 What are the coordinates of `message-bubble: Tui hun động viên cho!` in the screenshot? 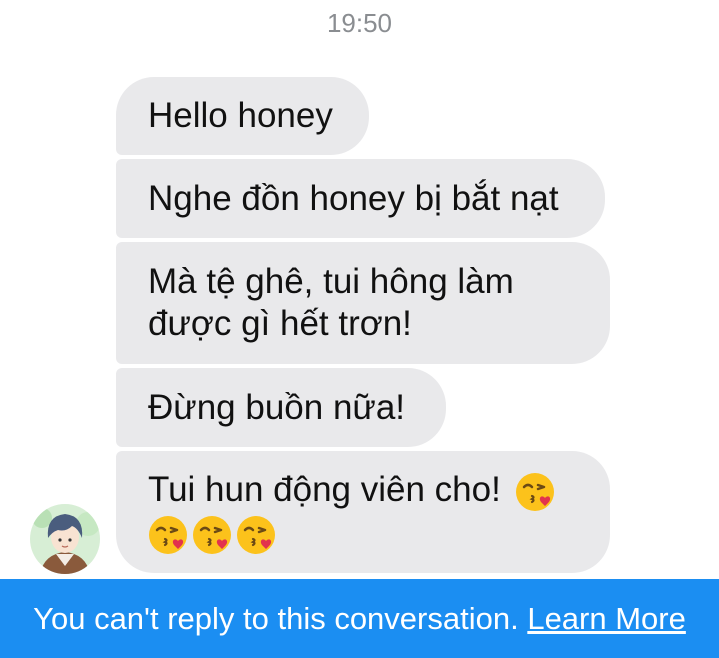 It's located at (363, 512).